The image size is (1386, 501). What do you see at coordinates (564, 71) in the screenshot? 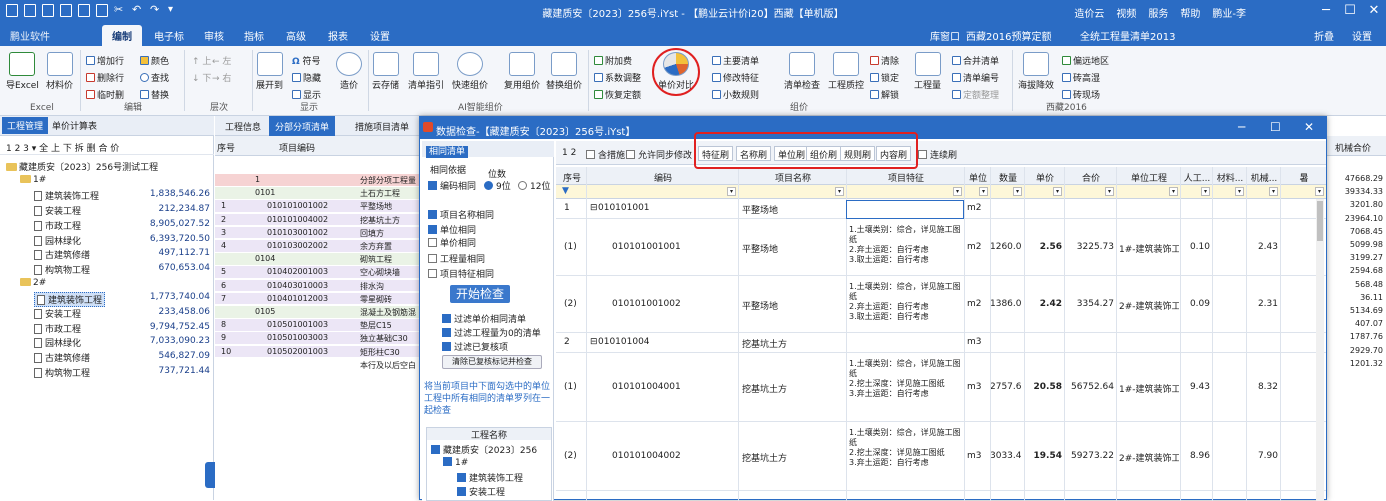
I see `replace-price-button: 替换组价` at bounding box center [564, 71].